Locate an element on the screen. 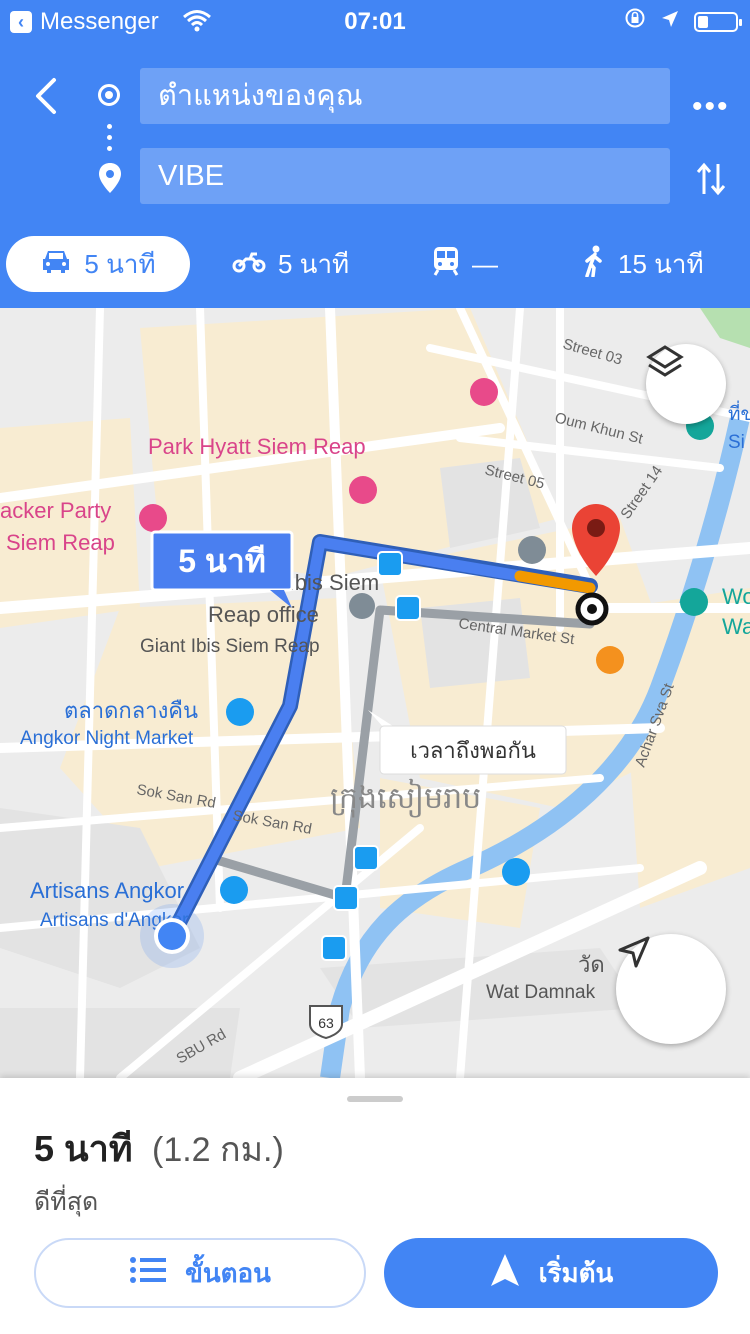 The width and height of the screenshot is (750, 1334). list-icon is located at coordinates (148, 1273).